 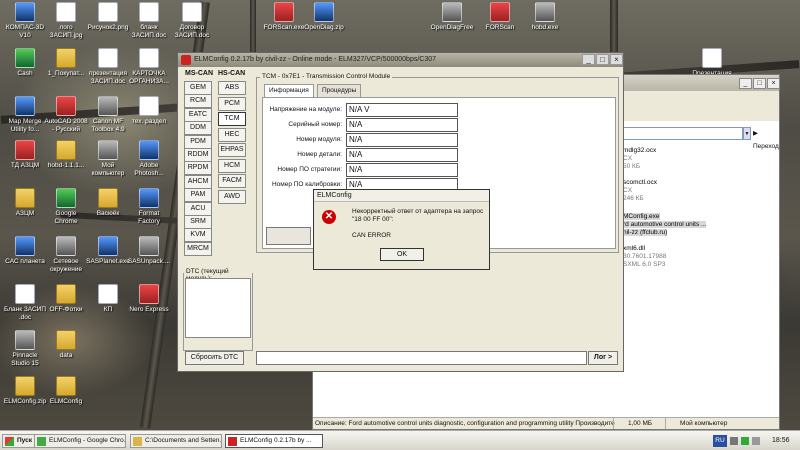 I want to click on start-button: Пуск, so click(x=19, y=441).